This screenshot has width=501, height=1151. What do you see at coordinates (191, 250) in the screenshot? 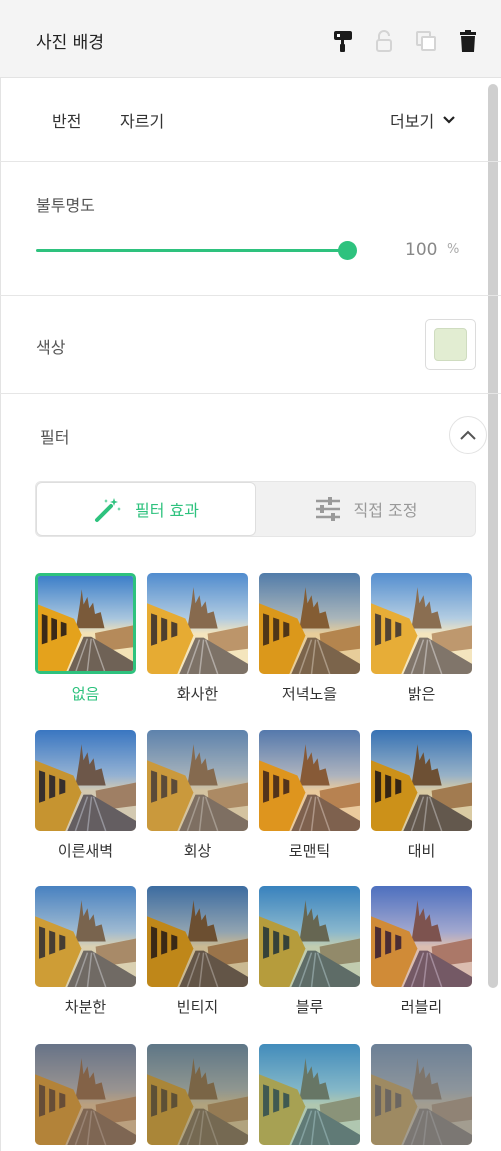
I see `opacity-slider-track` at bounding box center [191, 250].